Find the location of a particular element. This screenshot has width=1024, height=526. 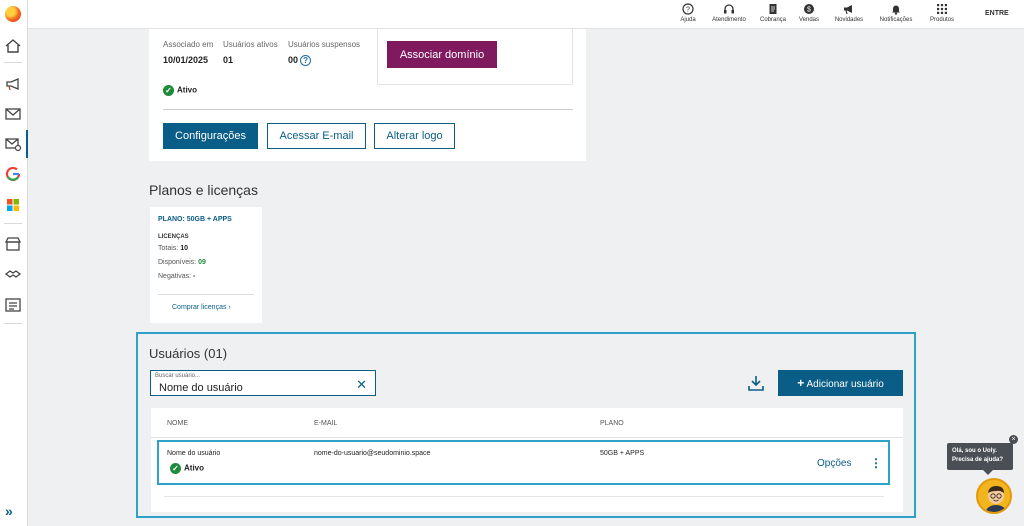

chat-bubble: Olá, sou o Uoly. Precisa de ajuda? is located at coordinates (980, 459).